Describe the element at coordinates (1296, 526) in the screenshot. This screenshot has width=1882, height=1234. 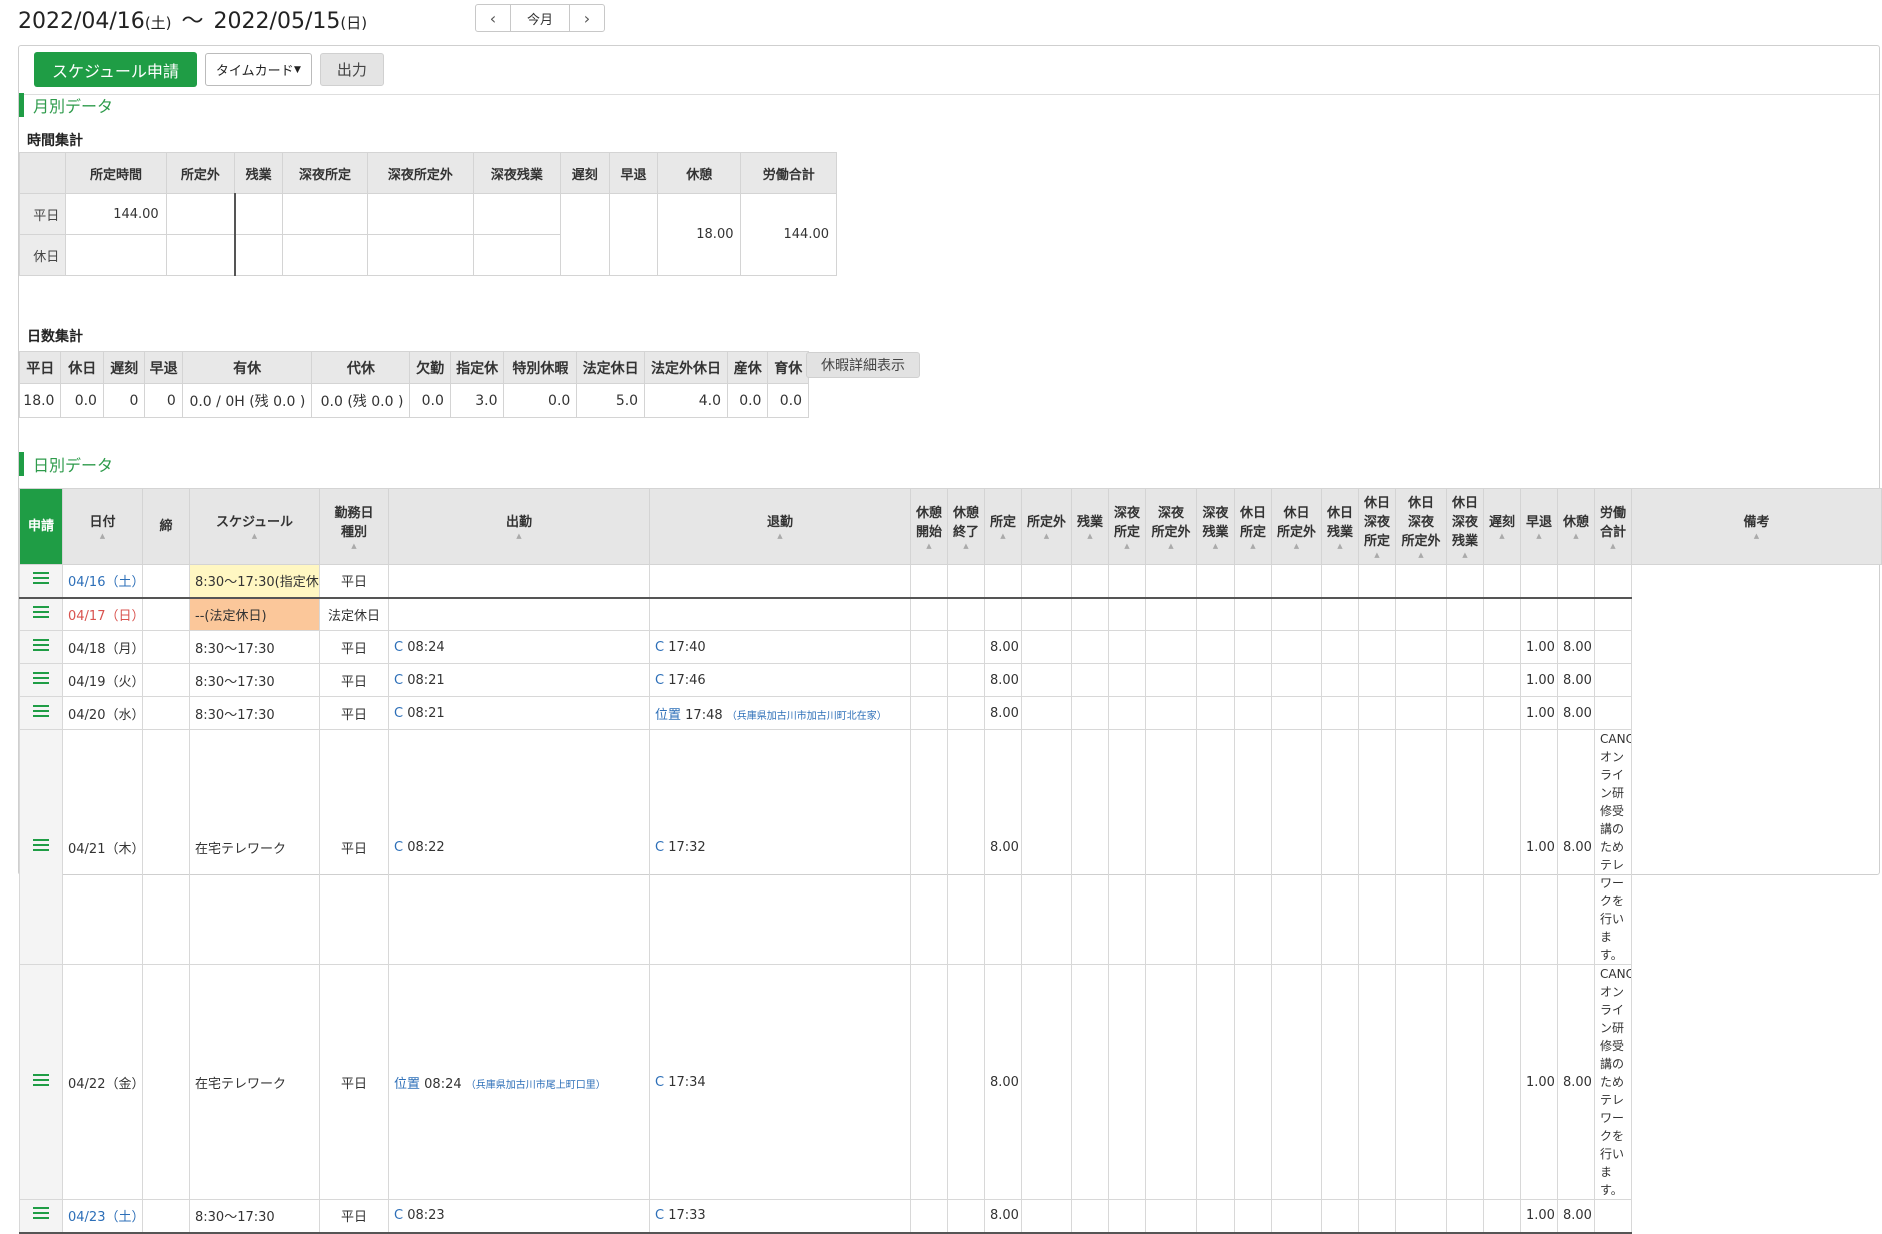
I see `col-holiday-non-scheduled: 休日 所定外 ▲` at that location.